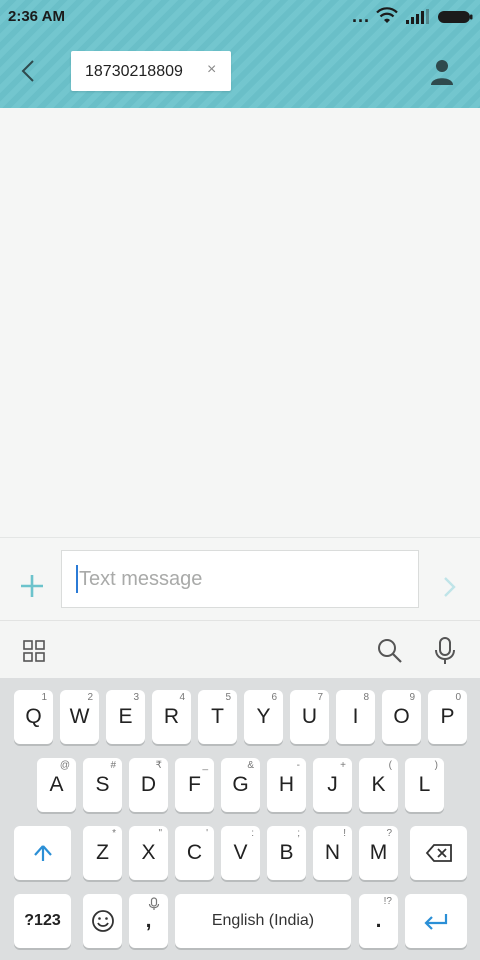  Describe the element at coordinates (240, 54) in the screenshot. I see `app-header: 2:36 AM ... 18730218809 ×` at that location.